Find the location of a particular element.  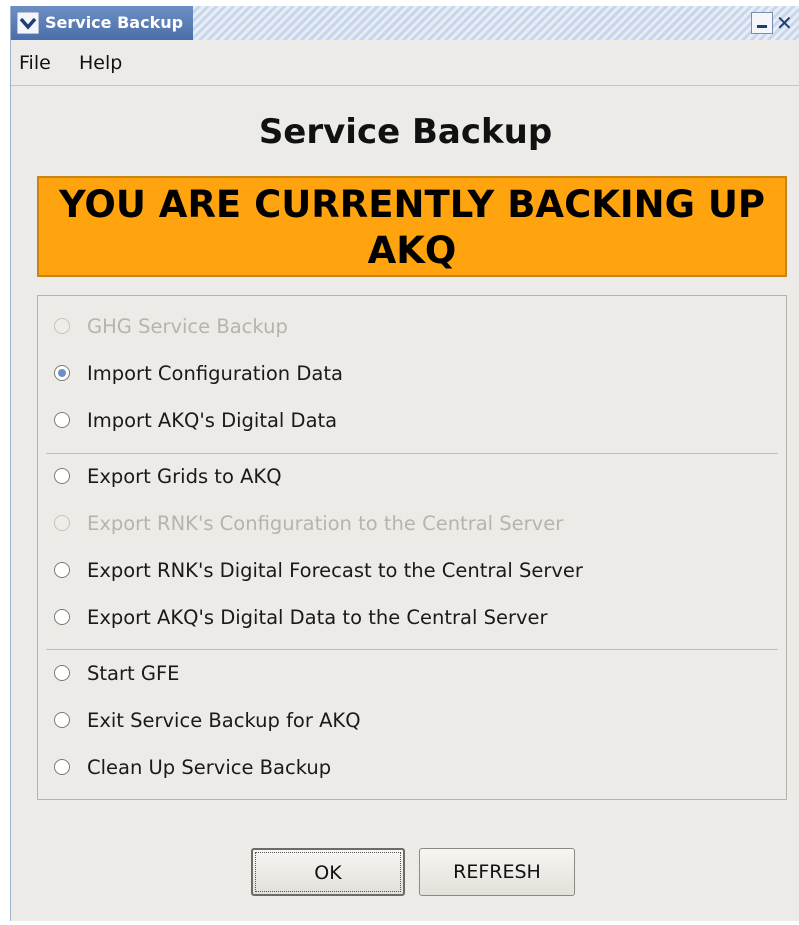

minimize-icon is located at coordinates (762, 23).